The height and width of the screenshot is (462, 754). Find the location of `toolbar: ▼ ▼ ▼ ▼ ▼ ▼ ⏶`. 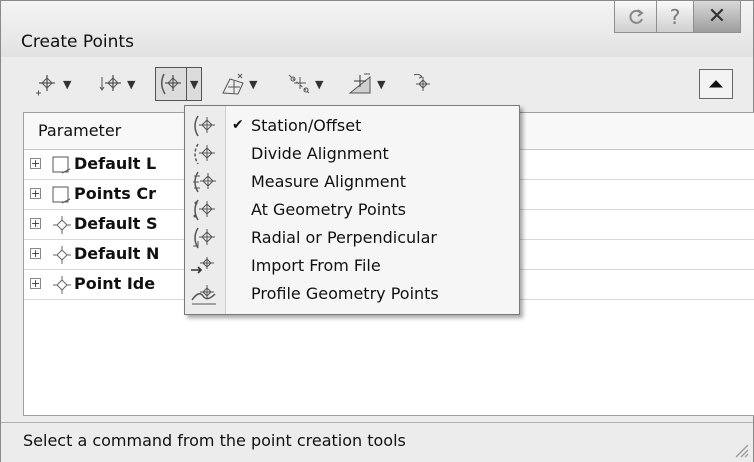

toolbar: ▼ ▼ ▼ ▼ ▼ ▼ ⏶ is located at coordinates (383, 85).